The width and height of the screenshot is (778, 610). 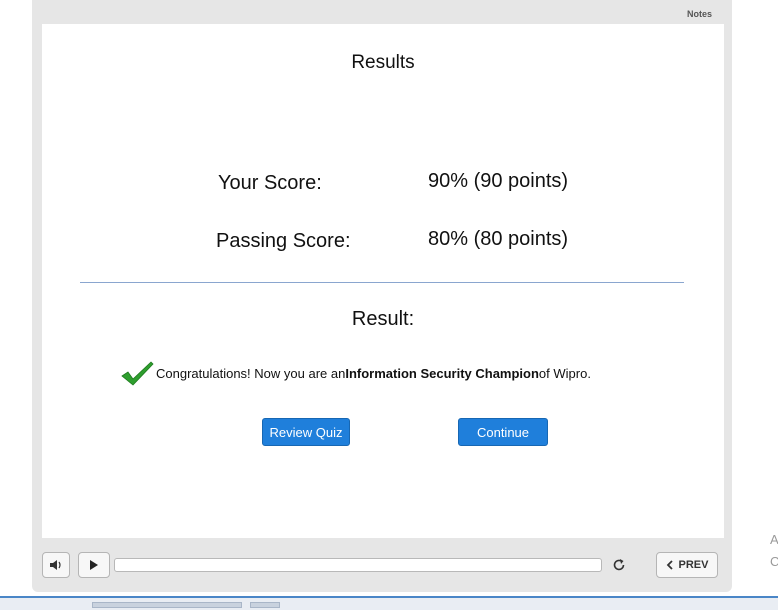 I want to click on message-prefix: Congratulations! Now you are an, so click(x=251, y=373).